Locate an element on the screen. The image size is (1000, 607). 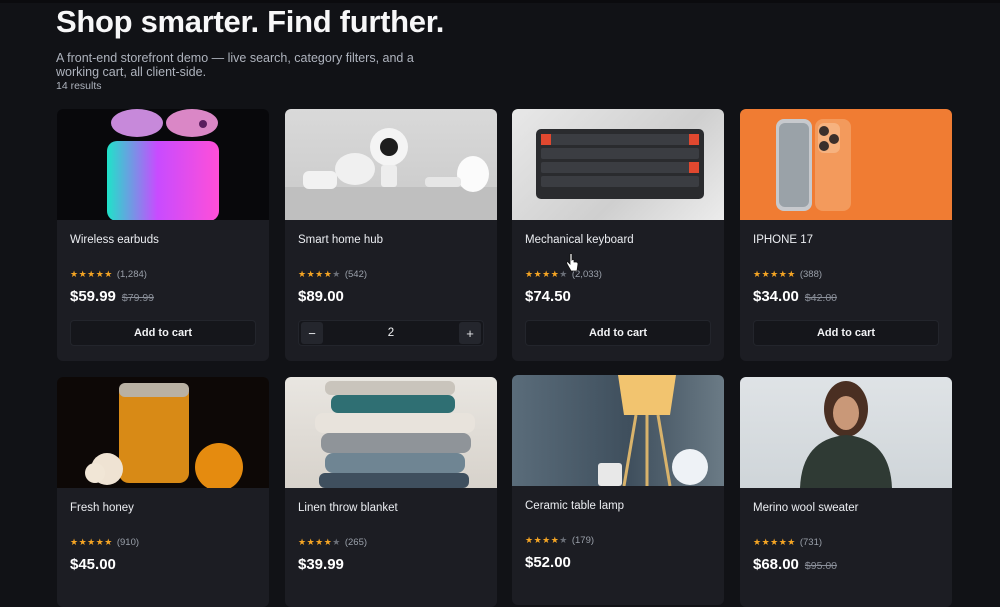
product-old-price: $79.99 is located at coordinates (138, 298).